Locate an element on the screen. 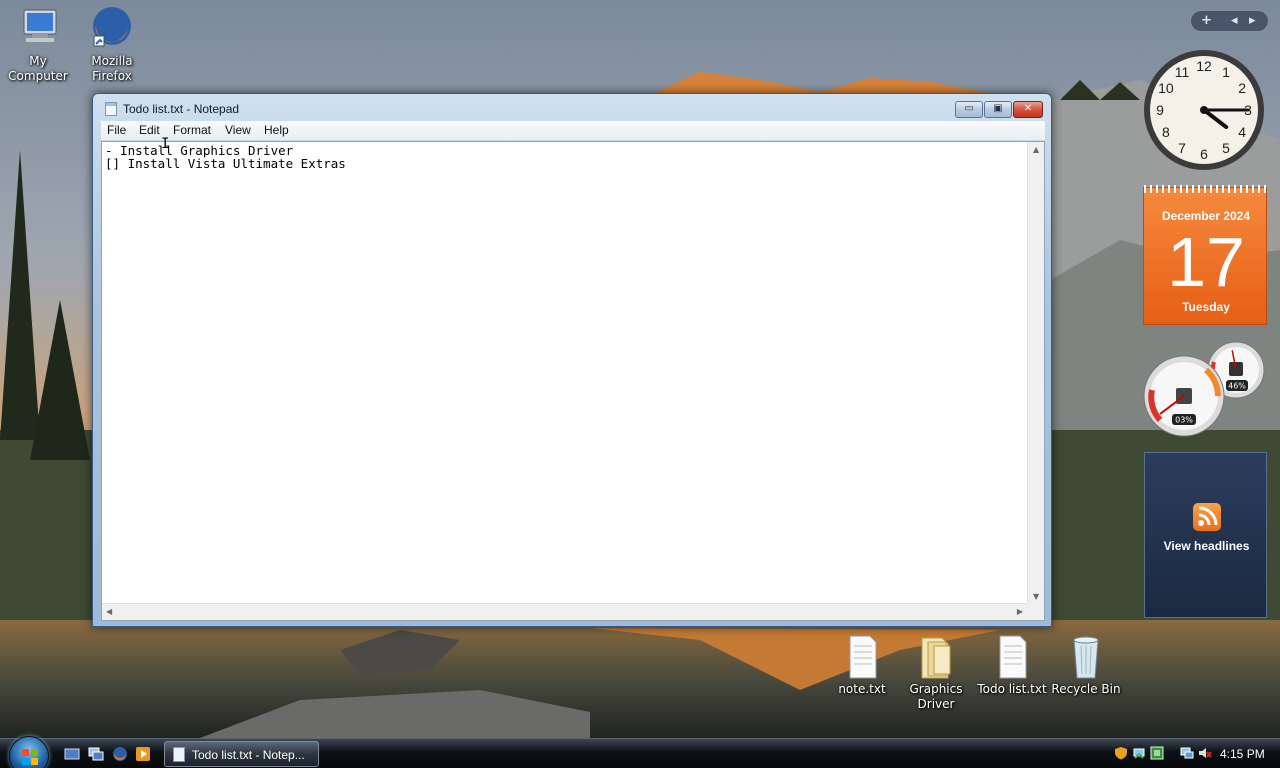 This screenshot has width=1280, height=768. memory-usage-label: 46% is located at coordinates (1237, 386).